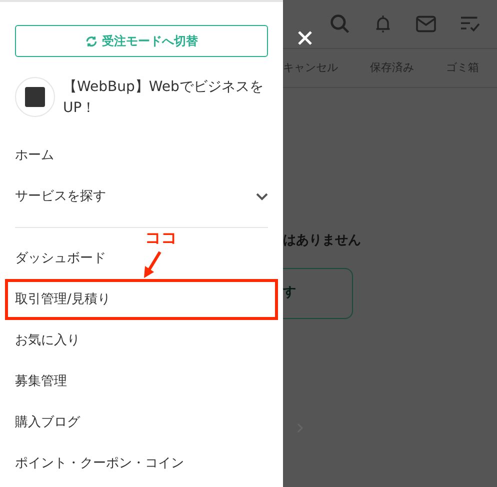 The width and height of the screenshot is (497, 487). I want to click on menu-item: ホーム, so click(34, 155).